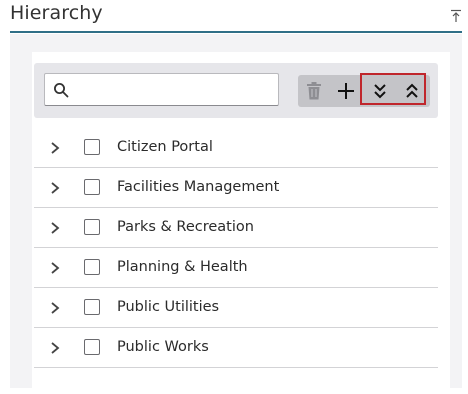 The image size is (468, 394). What do you see at coordinates (236, 32) in the screenshot?
I see `header-underline` at bounding box center [236, 32].